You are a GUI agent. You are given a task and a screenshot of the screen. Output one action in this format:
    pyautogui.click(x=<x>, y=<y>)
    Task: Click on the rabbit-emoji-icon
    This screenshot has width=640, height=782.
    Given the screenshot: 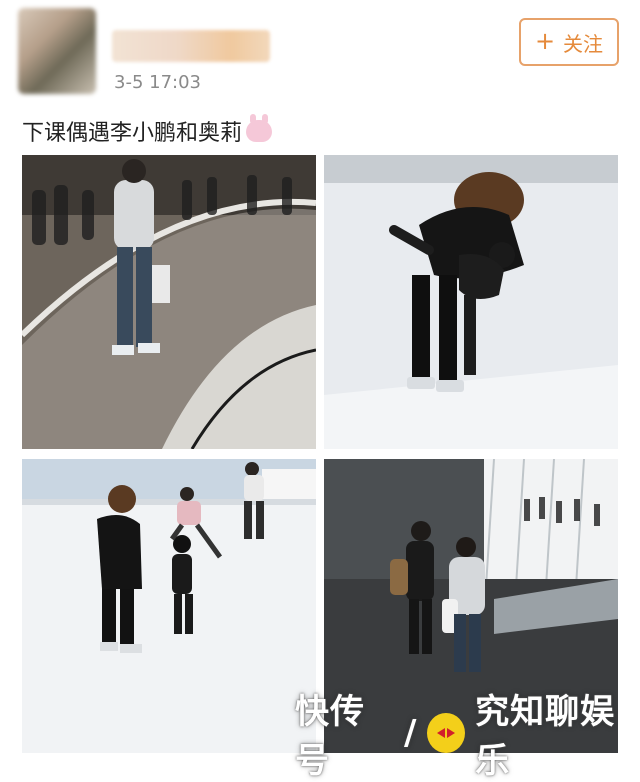 What is the action you would take?
    pyautogui.click(x=259, y=128)
    